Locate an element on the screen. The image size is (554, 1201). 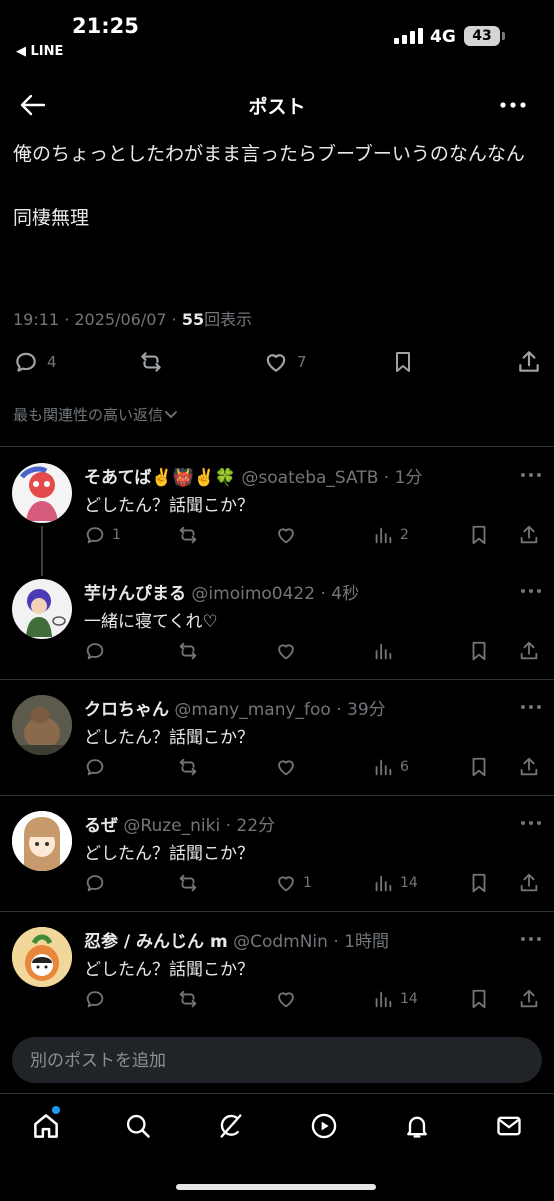
reply-item: 忍参 / みんじん m @CodmNin · 1時間 どしたん？話聞こか？ 14 is located at coordinates (277, 969).